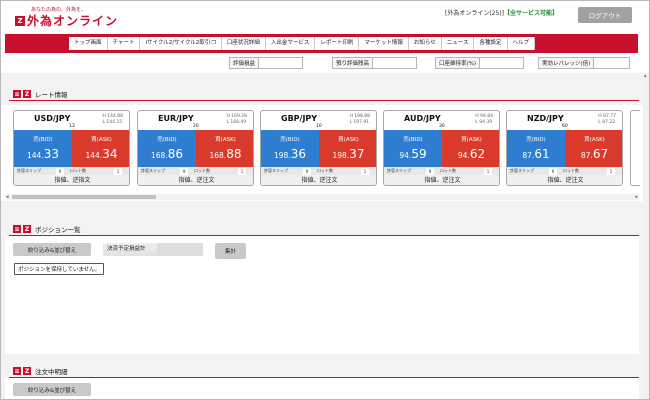 Image resolution: width=650 pixels, height=400 pixels. I want to click on logo-mark-icon: Z, so click(20, 20).